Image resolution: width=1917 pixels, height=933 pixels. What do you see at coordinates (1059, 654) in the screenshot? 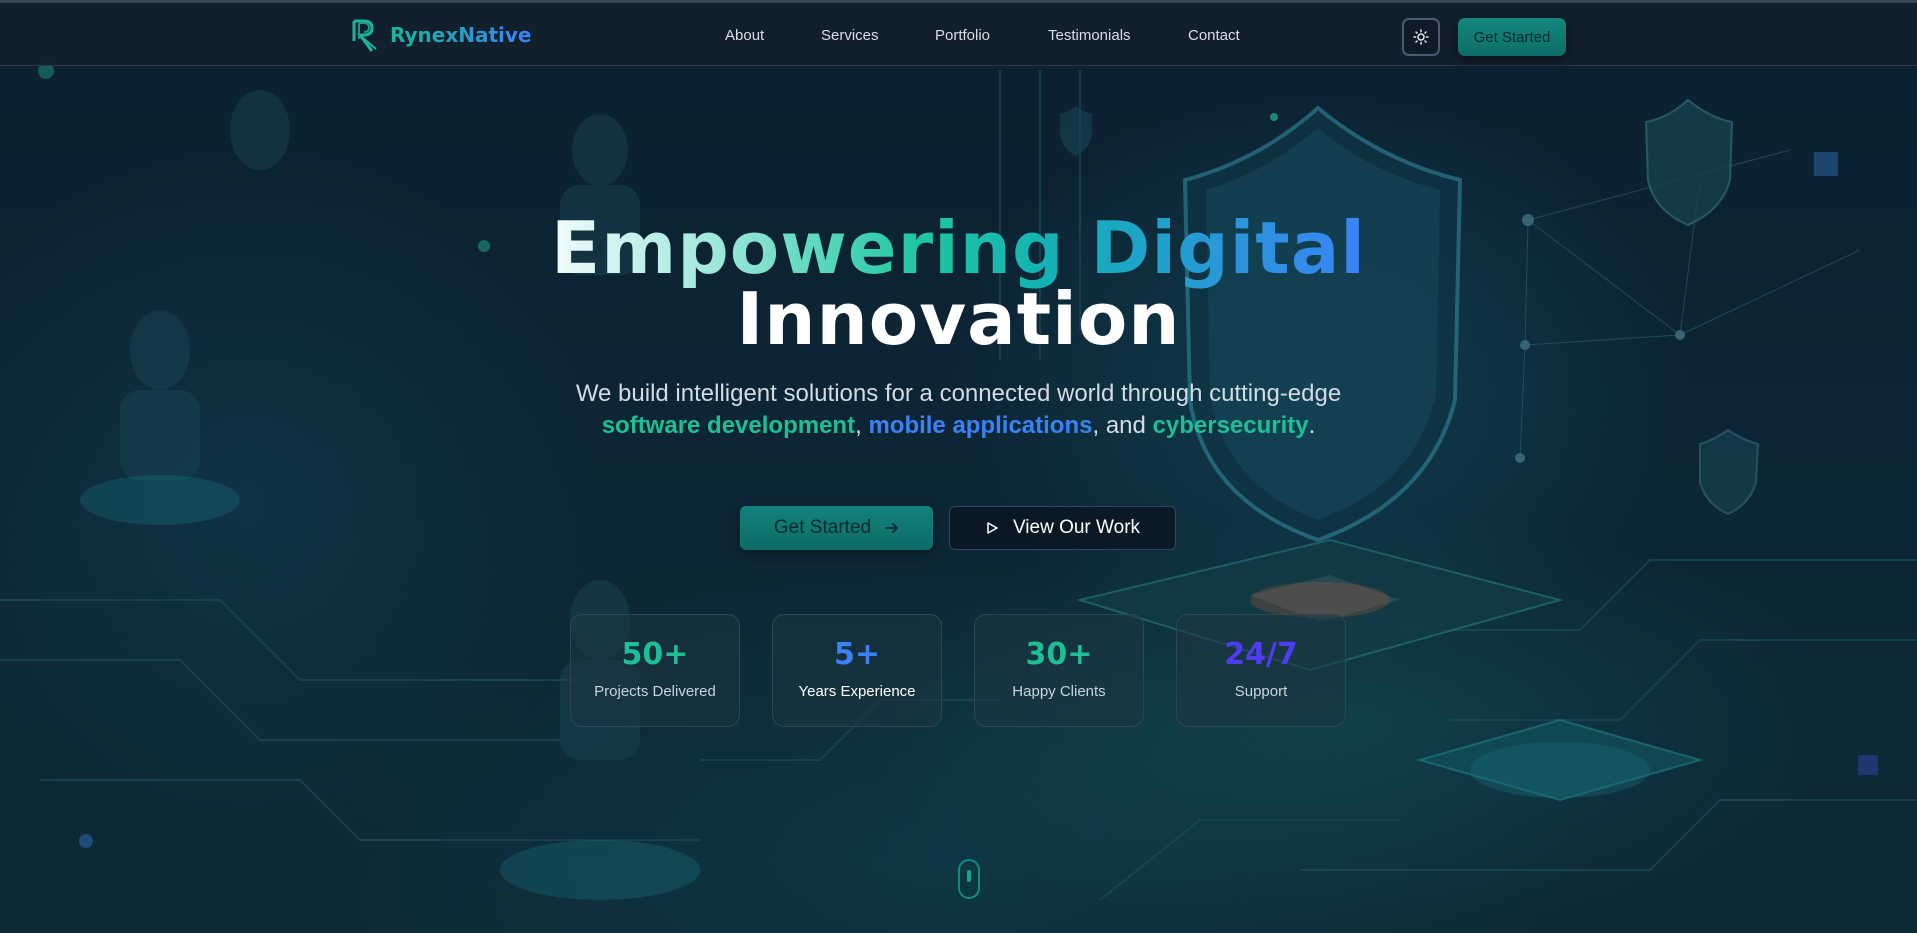
I see `stat-value: 30+` at bounding box center [1059, 654].